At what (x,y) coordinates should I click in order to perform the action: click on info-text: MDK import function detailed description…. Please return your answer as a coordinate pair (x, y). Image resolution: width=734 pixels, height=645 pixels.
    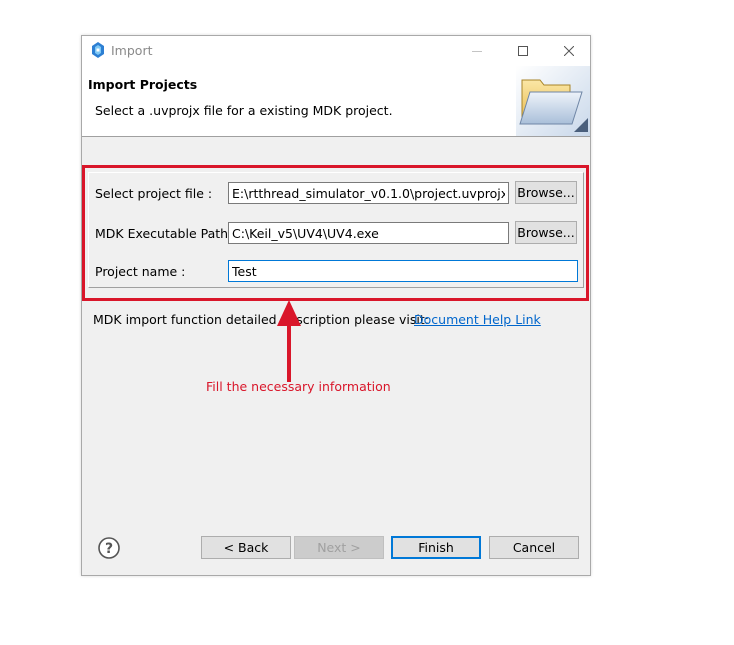
    Looking at the image, I should click on (261, 319).